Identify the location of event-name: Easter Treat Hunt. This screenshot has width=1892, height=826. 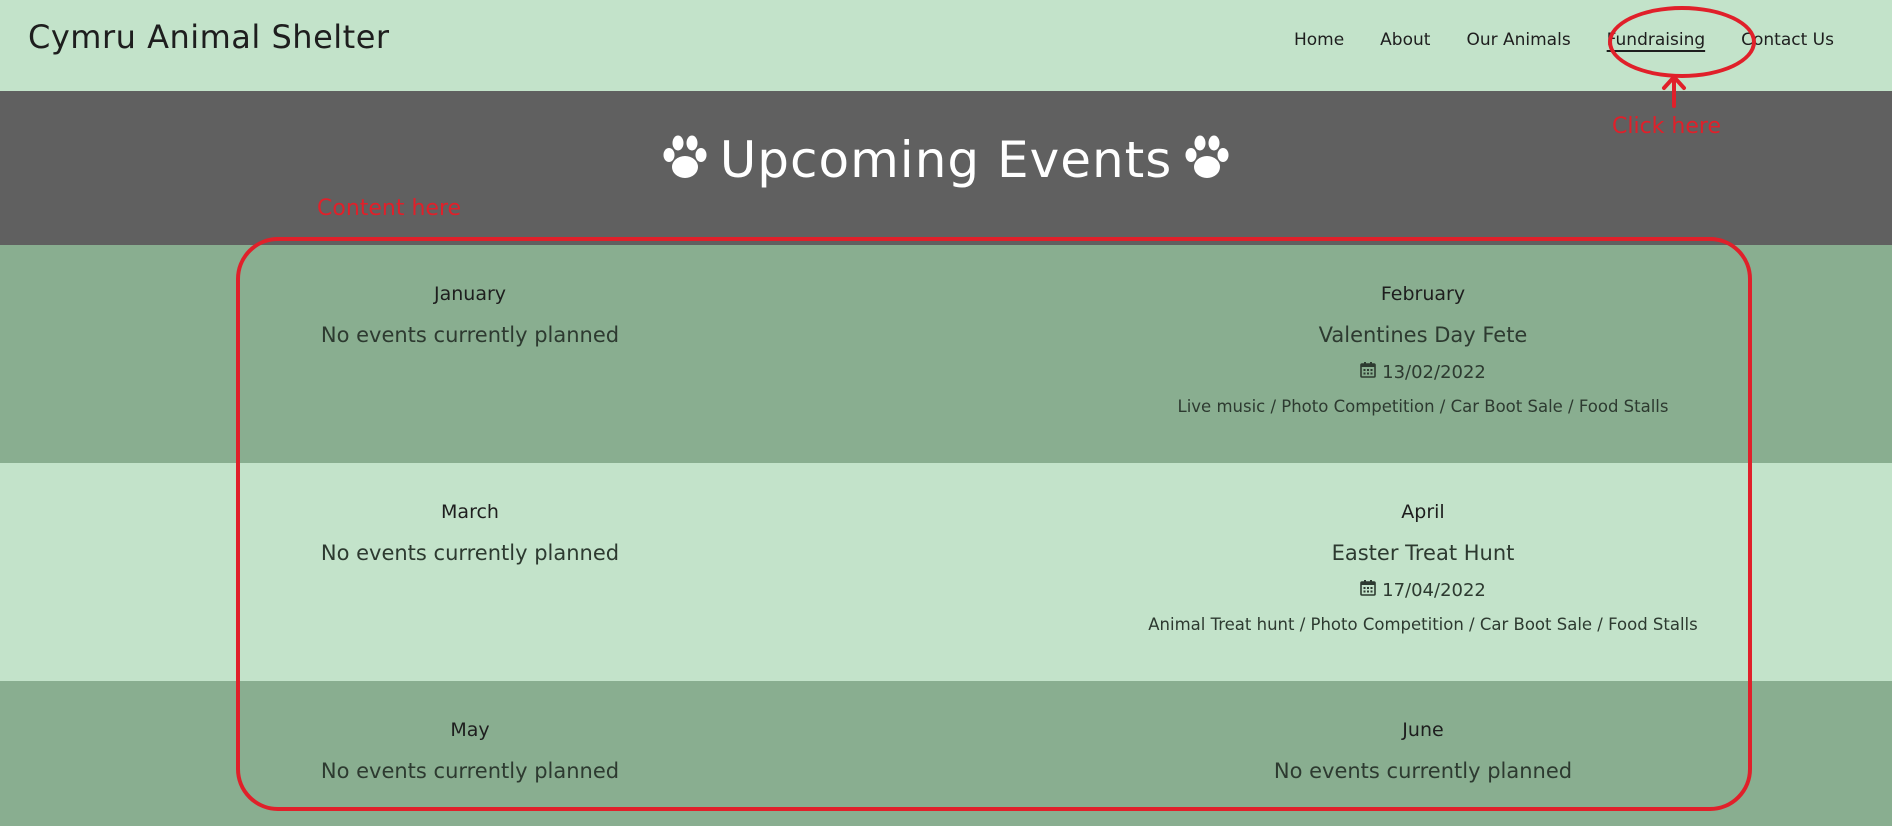
(1423, 553).